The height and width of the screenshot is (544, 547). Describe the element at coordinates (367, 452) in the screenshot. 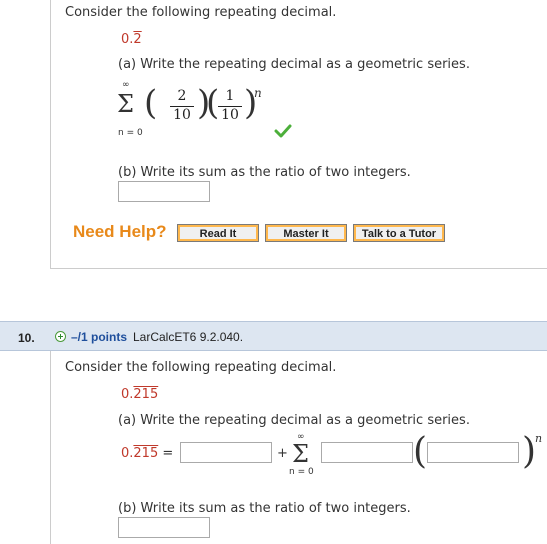

I see `q10-coefficient-input` at that location.